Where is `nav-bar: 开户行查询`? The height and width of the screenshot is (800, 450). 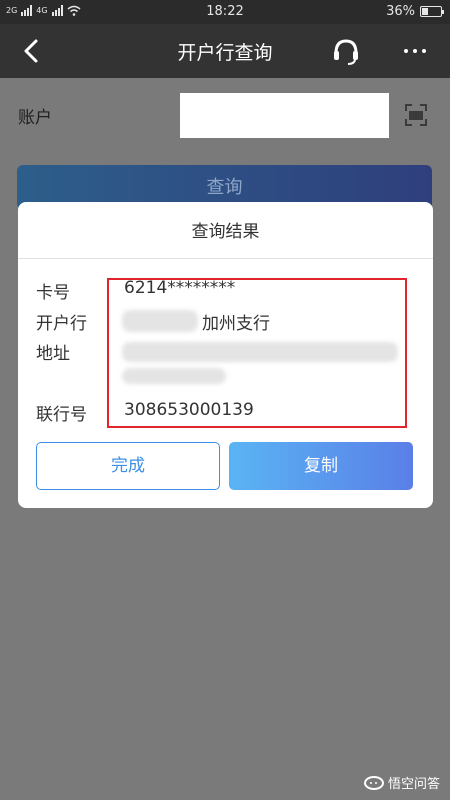
nav-bar: 开户行查询 is located at coordinates (225, 51).